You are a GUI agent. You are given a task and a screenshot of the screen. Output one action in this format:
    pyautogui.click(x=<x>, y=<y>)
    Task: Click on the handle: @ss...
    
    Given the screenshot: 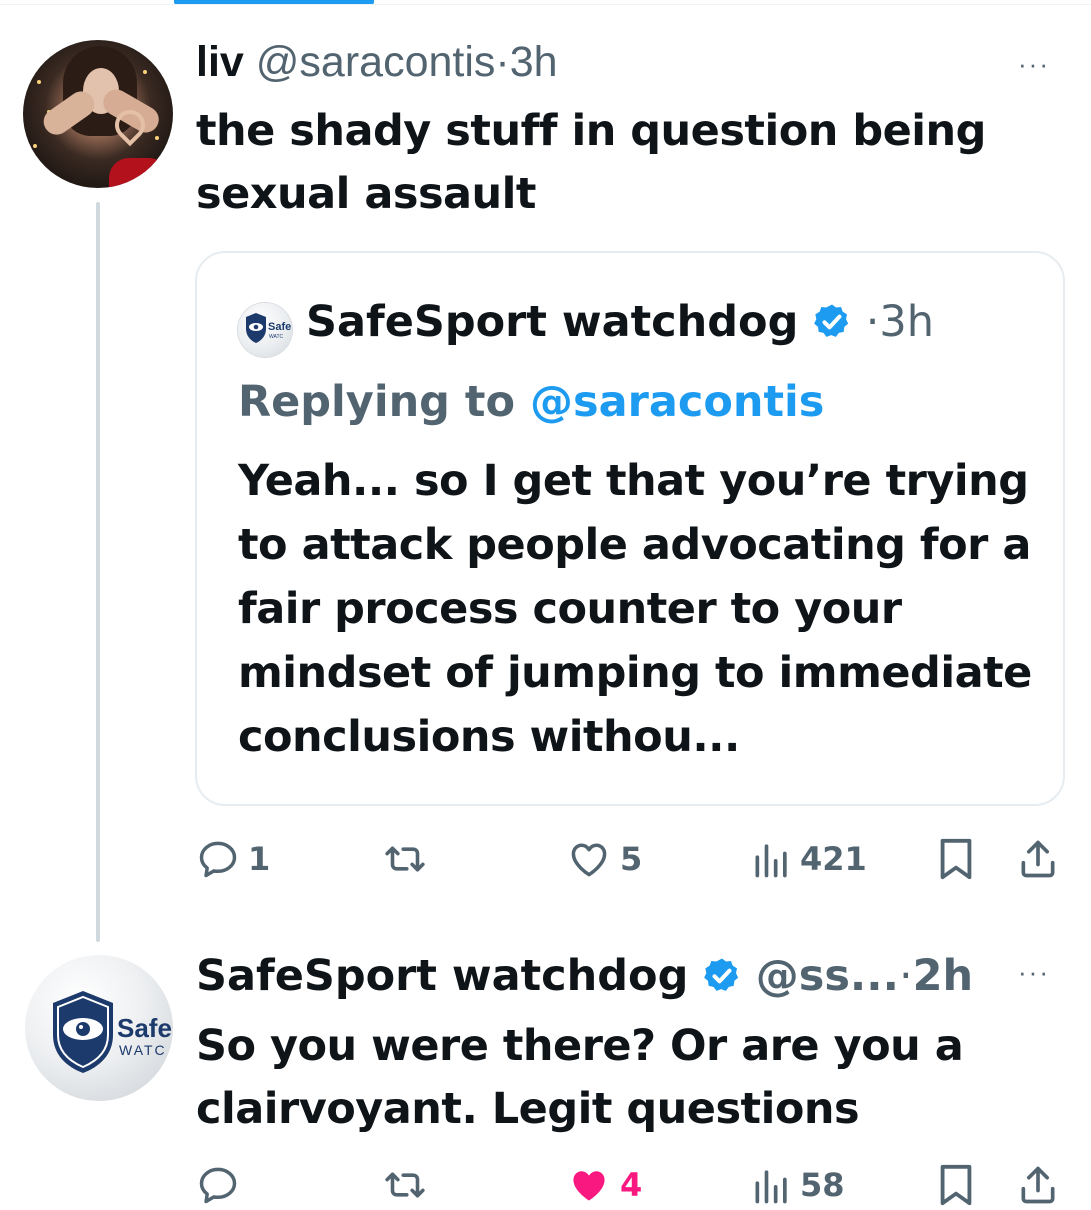 What is the action you would take?
    pyautogui.click(x=827, y=976)
    